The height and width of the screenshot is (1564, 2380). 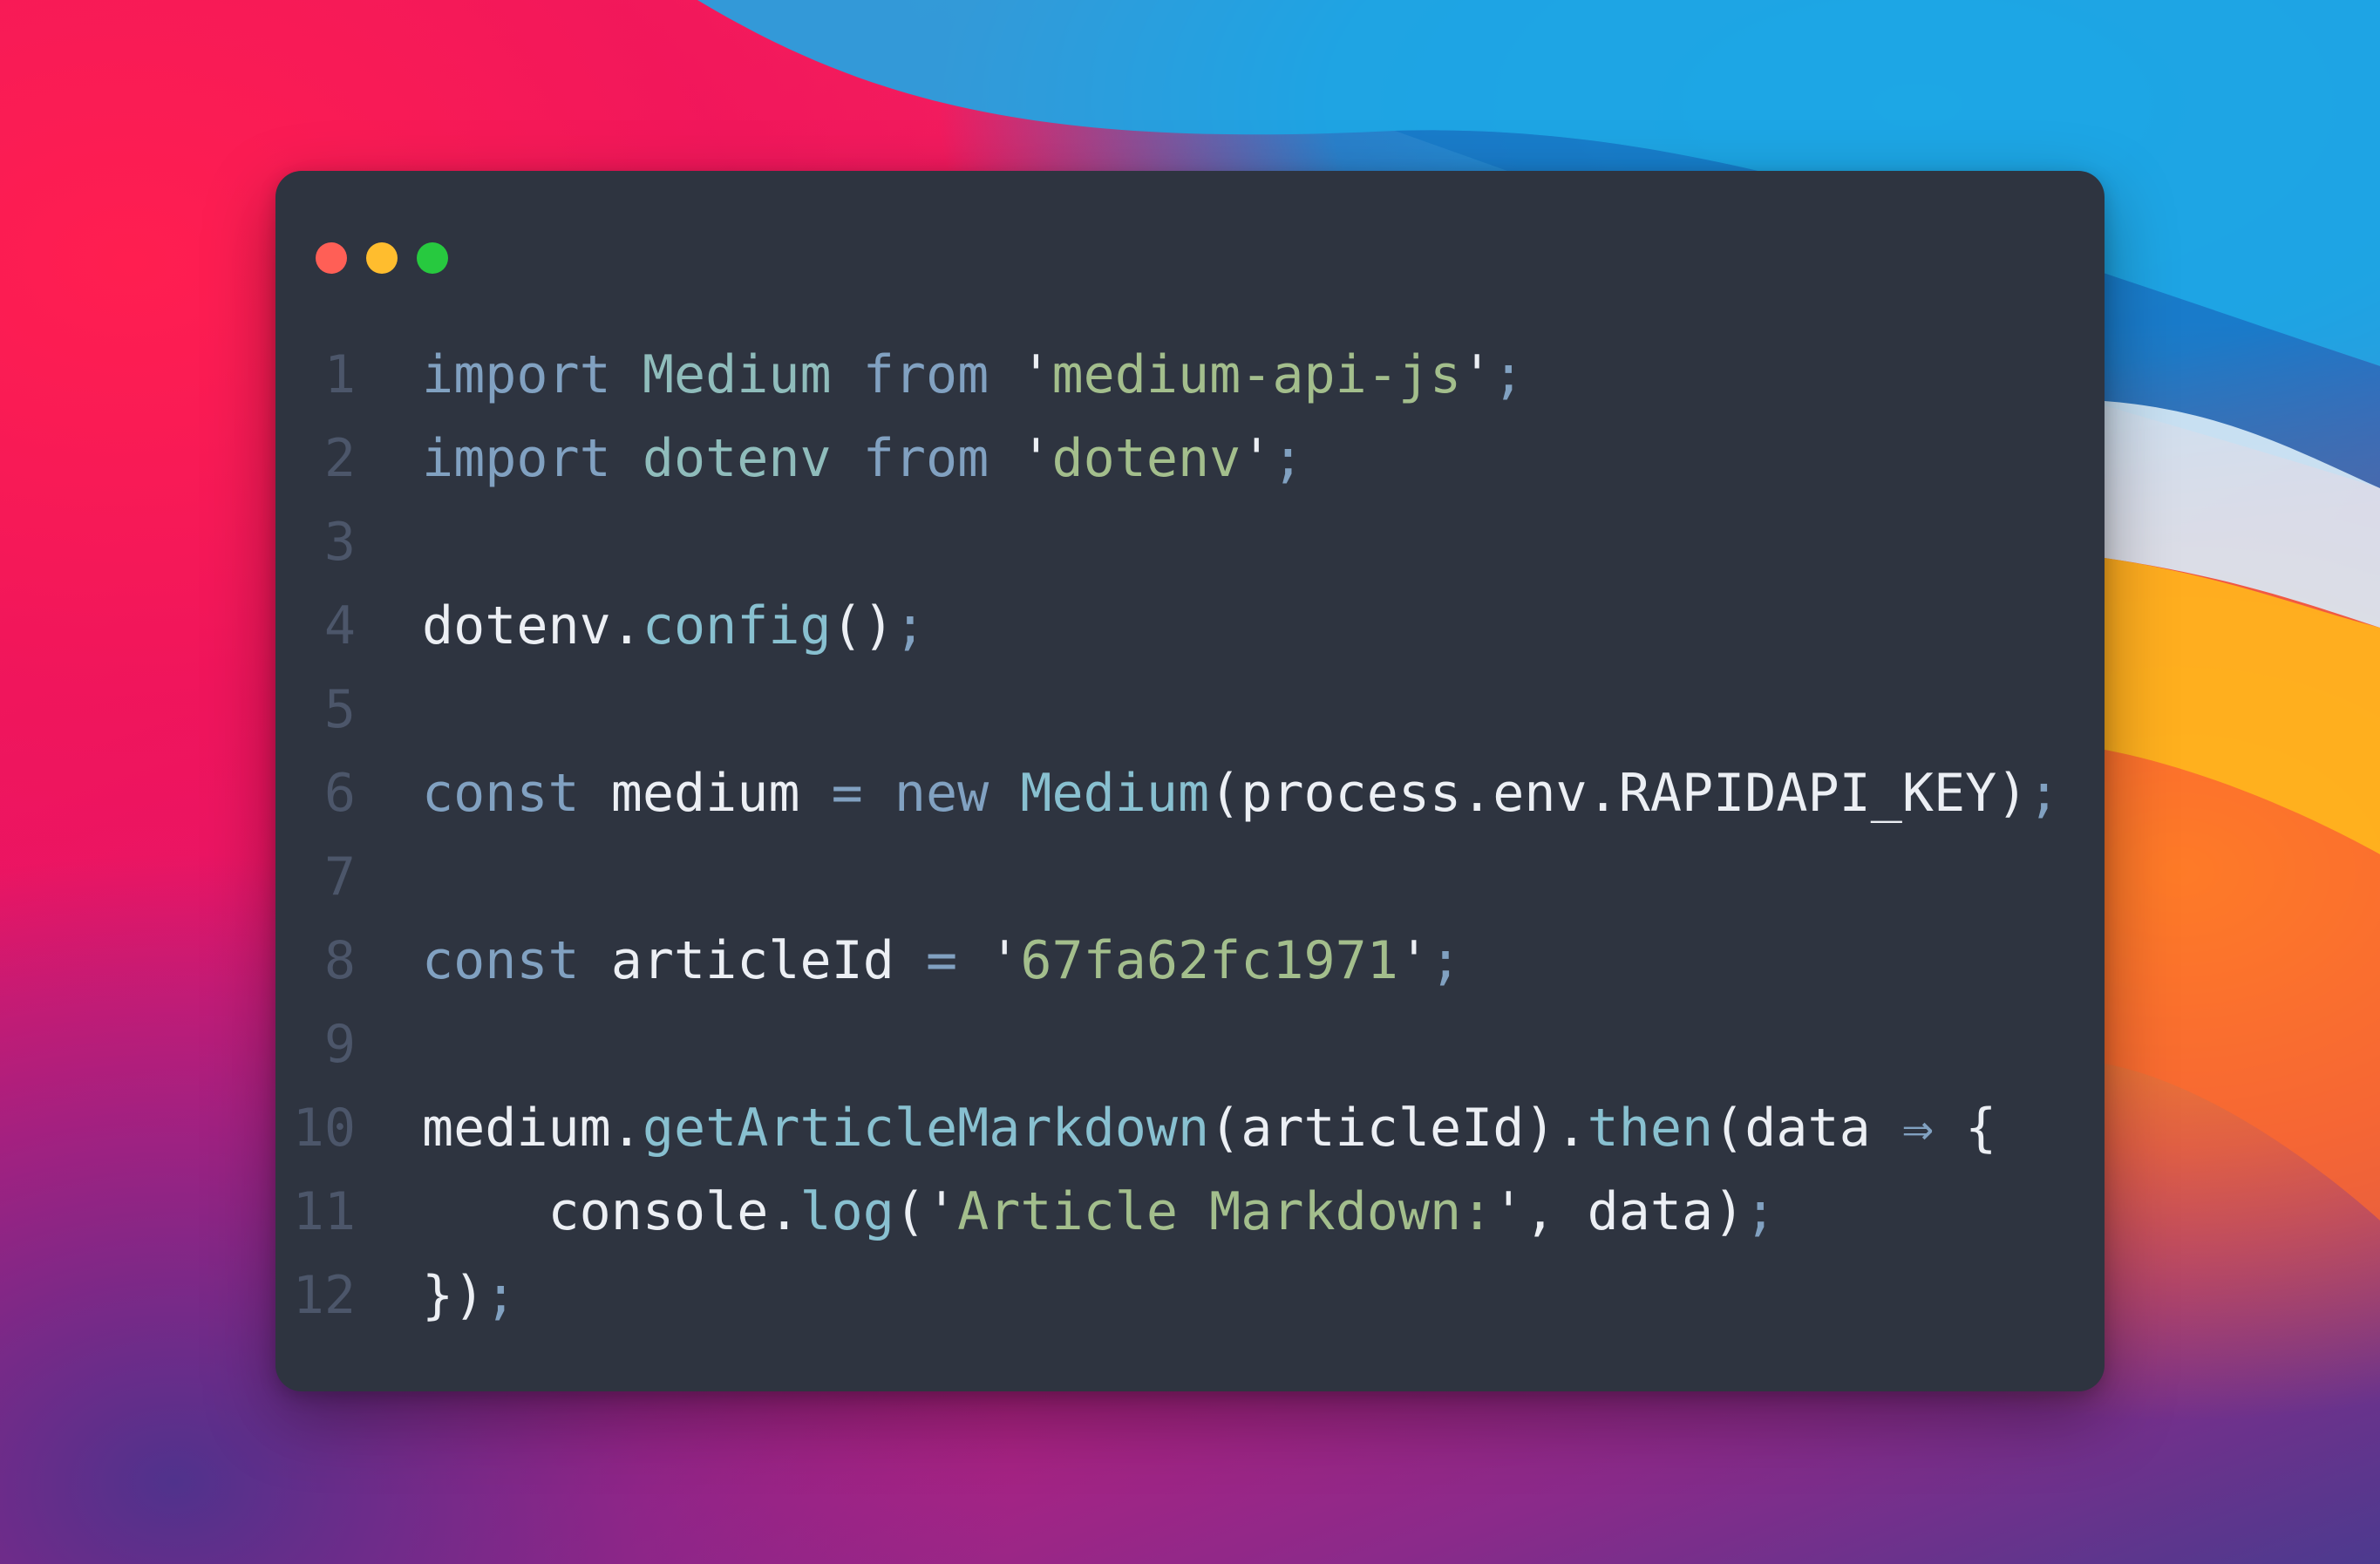 I want to click on code-line: 12});, so click(x=1190, y=1295).